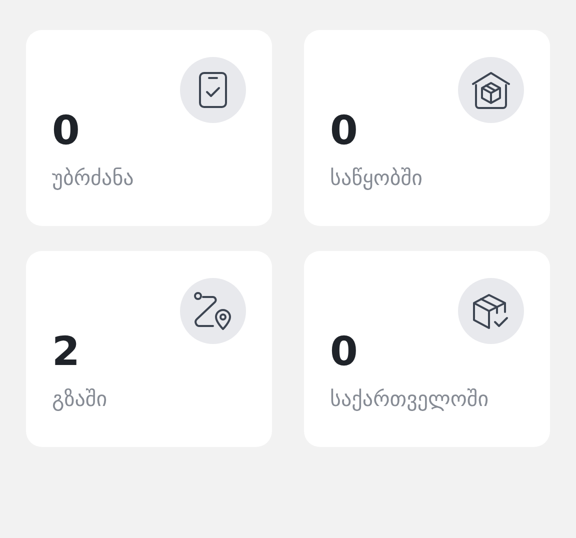 The image size is (576, 538). I want to click on count-value: 2, so click(66, 352).